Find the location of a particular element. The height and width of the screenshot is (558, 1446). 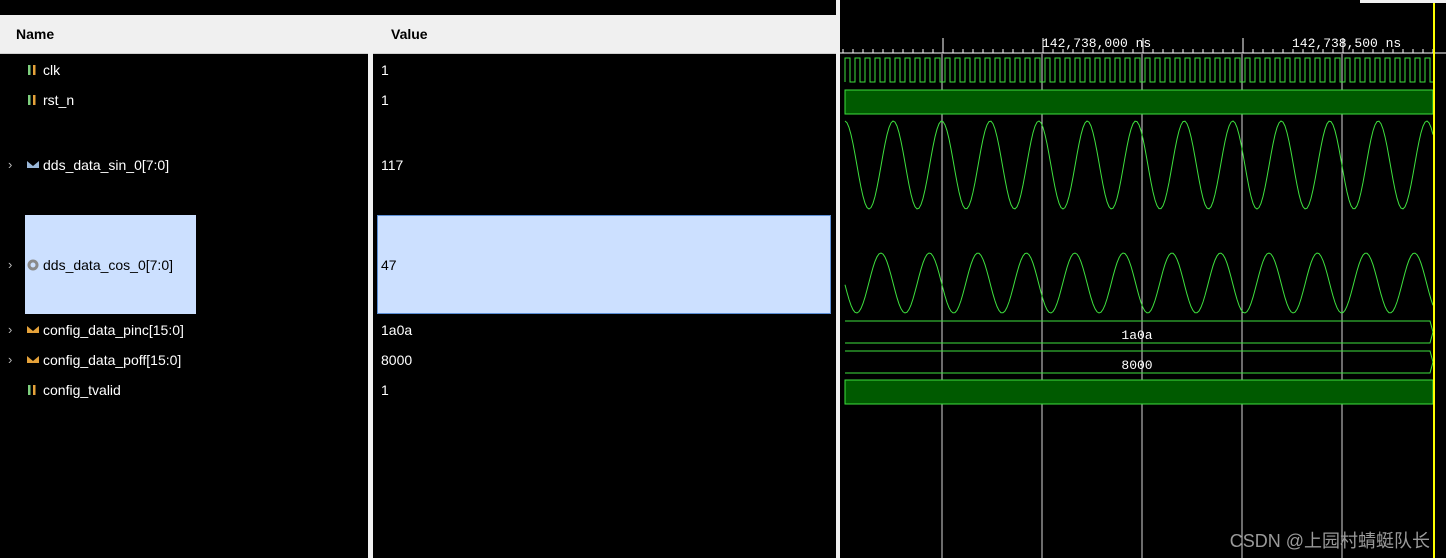

signal-name: dds_data_sin_0[7:0] is located at coordinates (106, 165).